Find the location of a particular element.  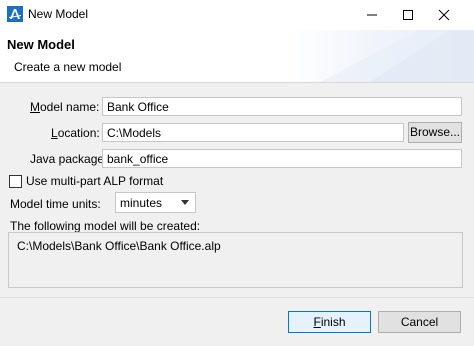

close-icon is located at coordinates (444, 15).